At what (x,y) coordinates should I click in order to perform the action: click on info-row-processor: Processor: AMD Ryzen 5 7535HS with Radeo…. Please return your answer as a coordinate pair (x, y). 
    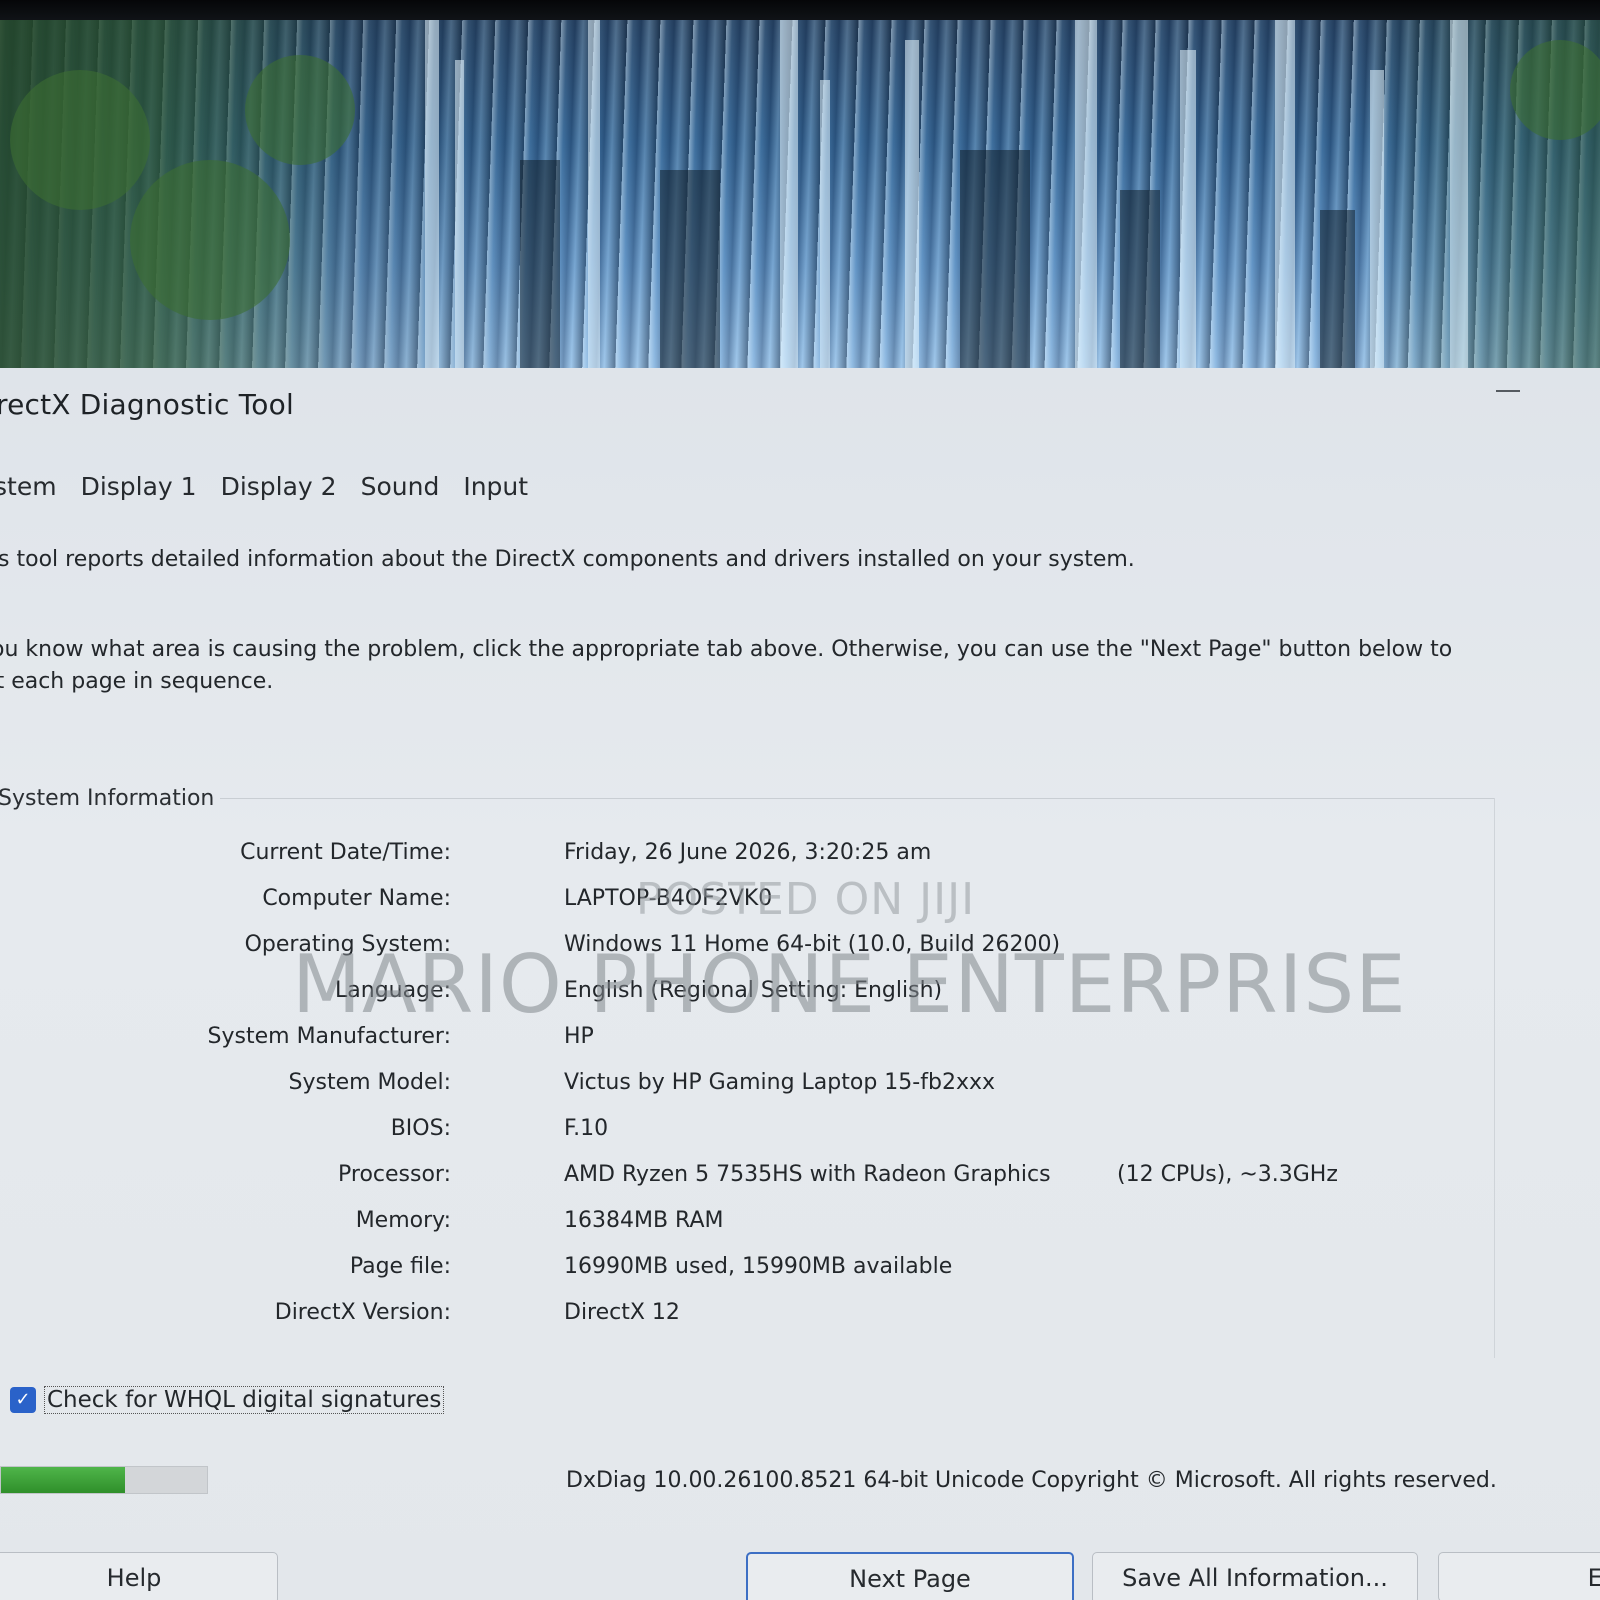
    Looking at the image, I should click on (750, 1179).